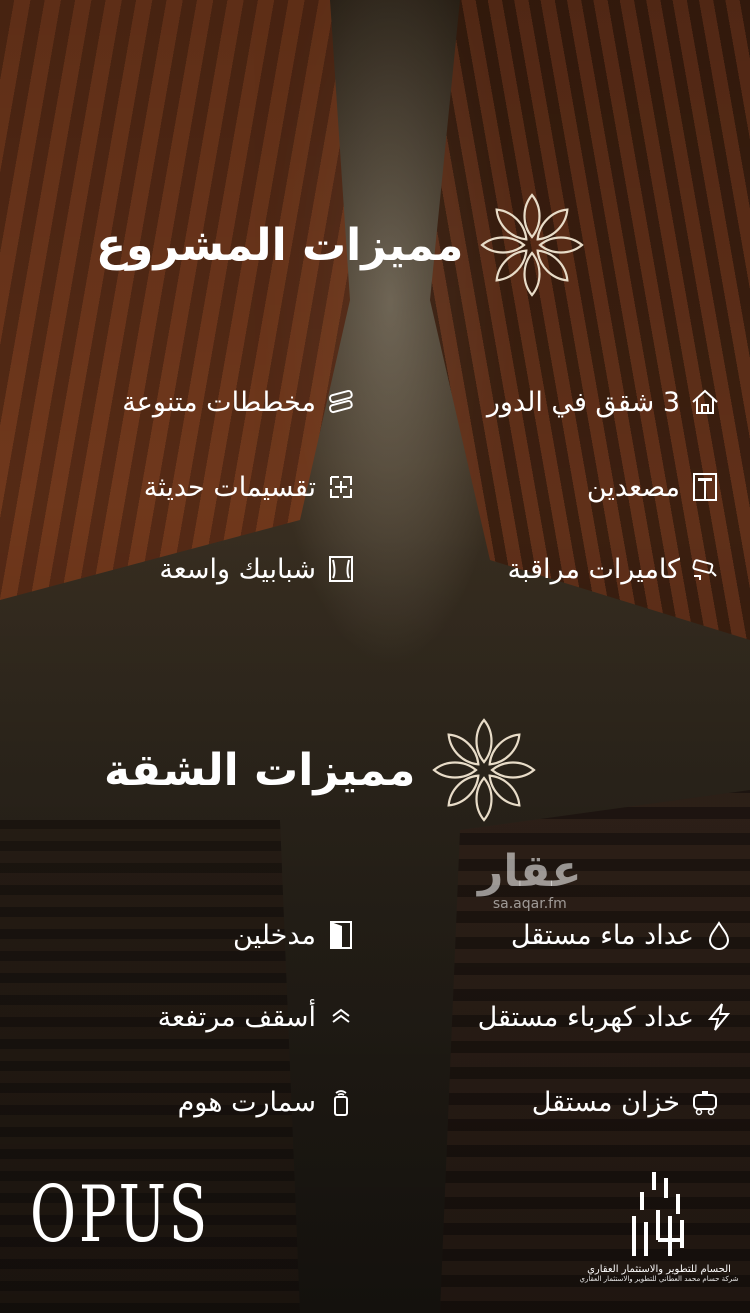  I want to click on feature-water-meter: عداد ماء مستقل, so click(623, 935).